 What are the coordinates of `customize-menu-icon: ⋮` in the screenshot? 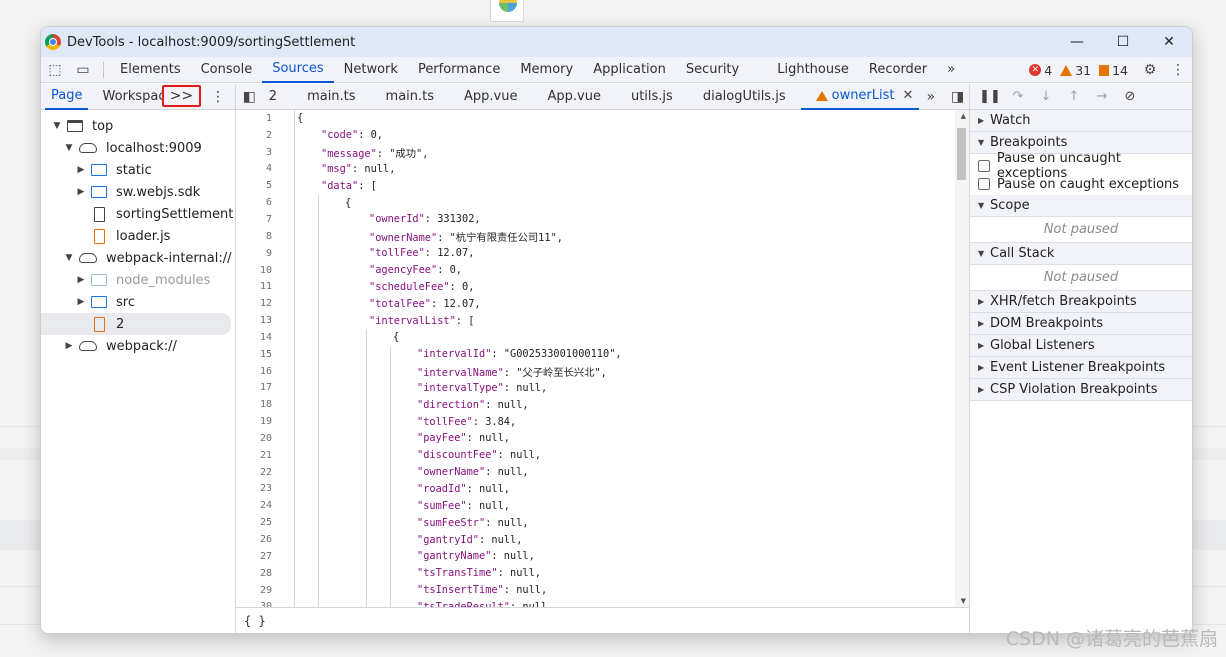 It's located at (1178, 70).